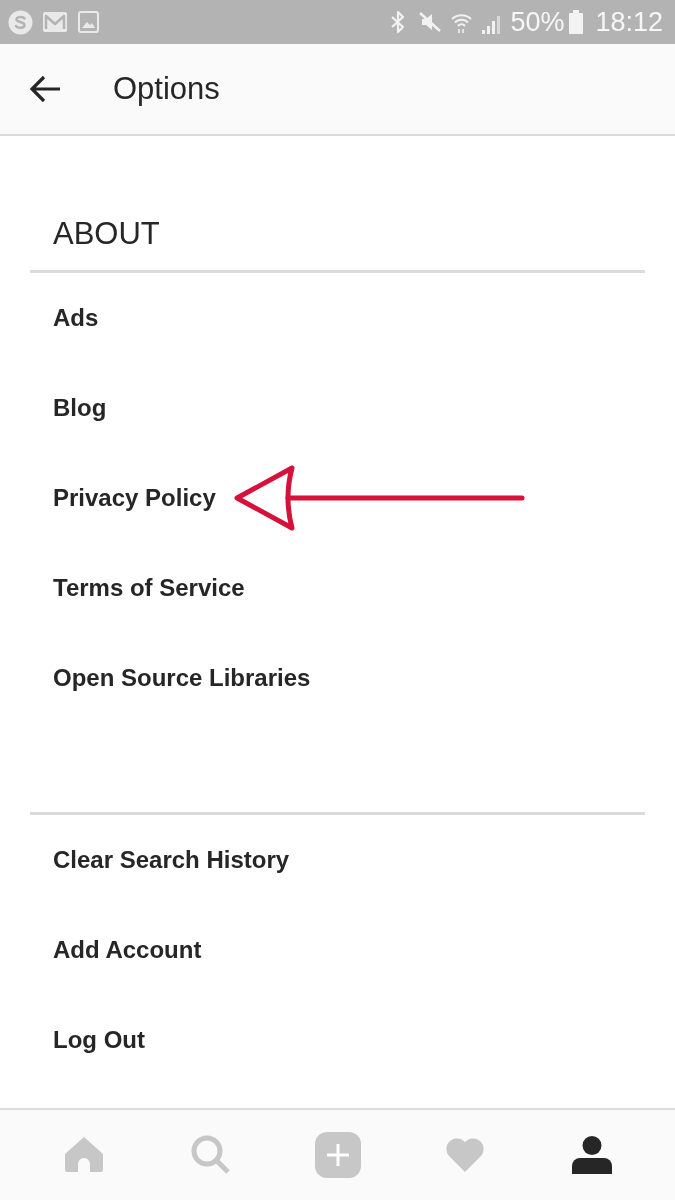  I want to click on s-logo-icon, so click(20, 22).